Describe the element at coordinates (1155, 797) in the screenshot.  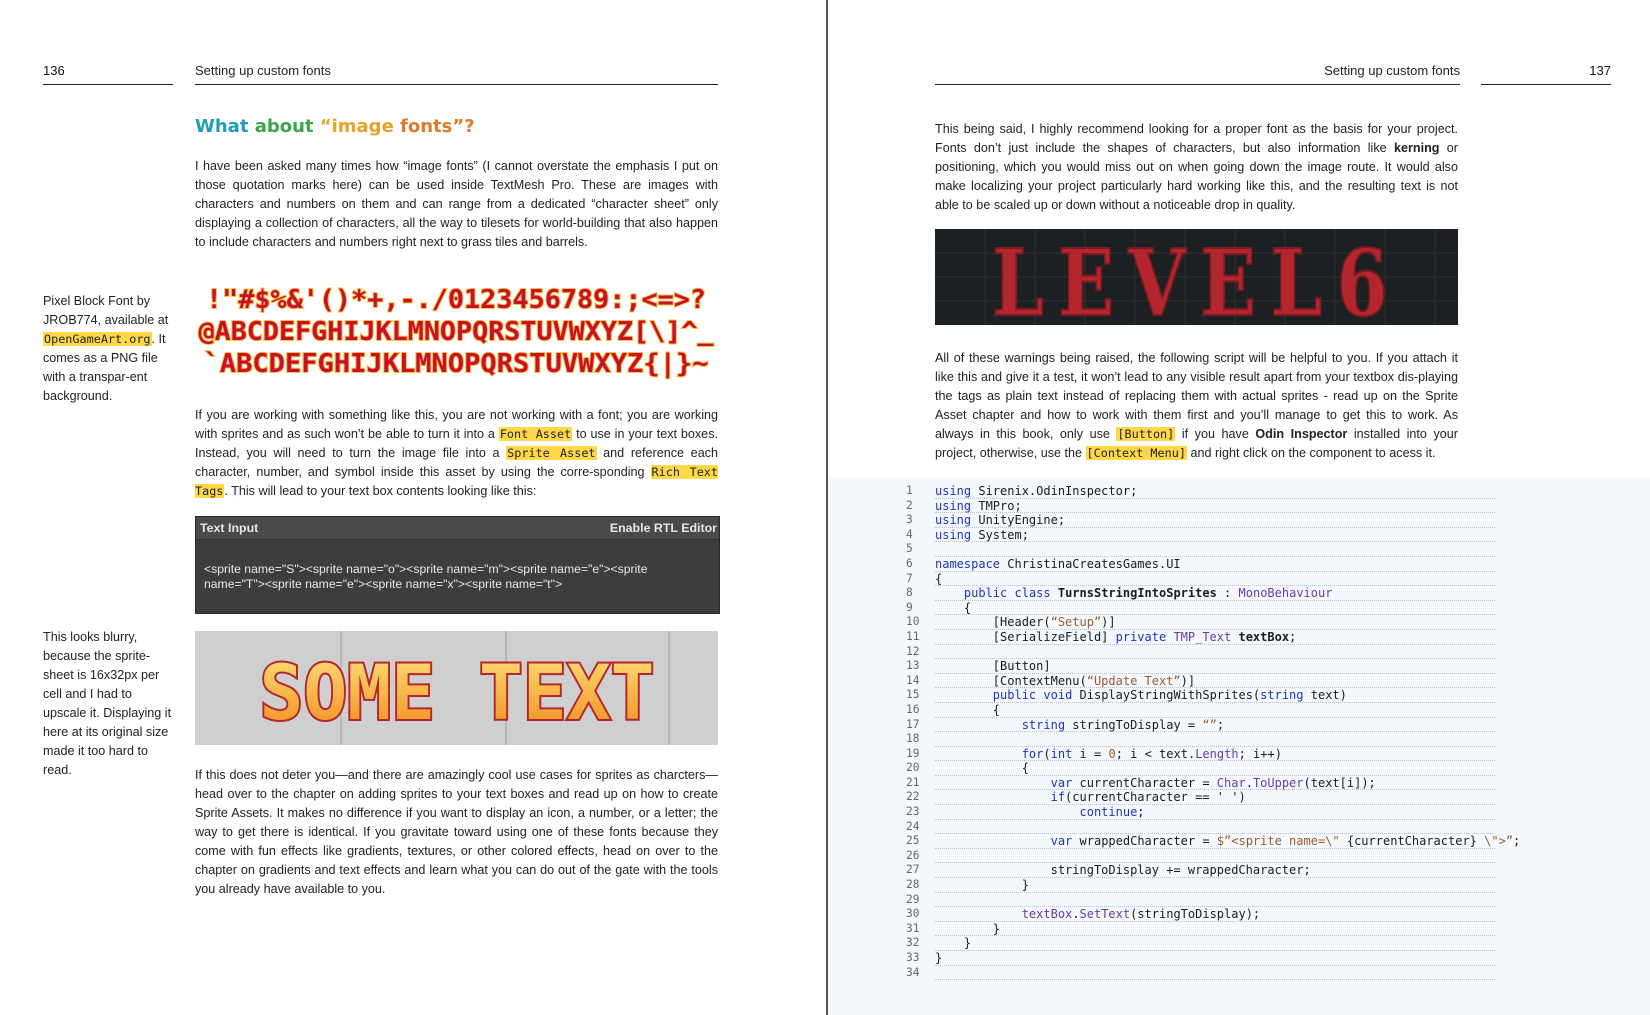
I see `code-token: (currentCharacter == ' ')` at that location.